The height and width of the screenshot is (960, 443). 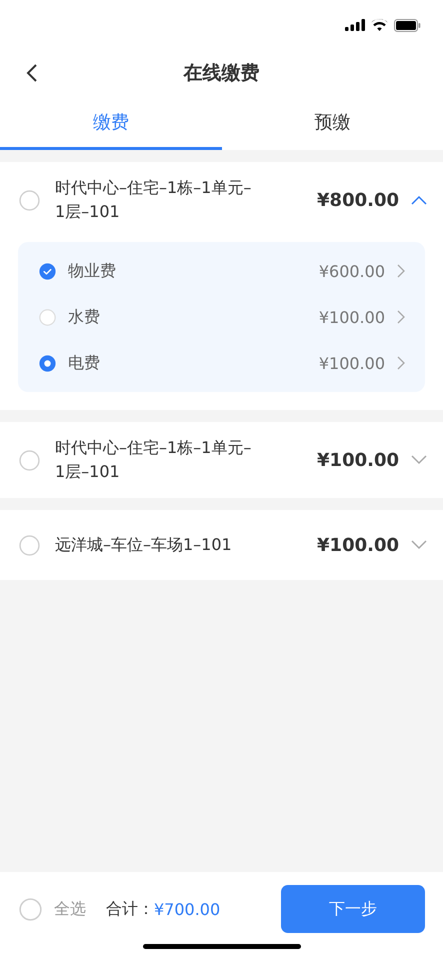 I want to click on back-icon, so click(x=32, y=73).